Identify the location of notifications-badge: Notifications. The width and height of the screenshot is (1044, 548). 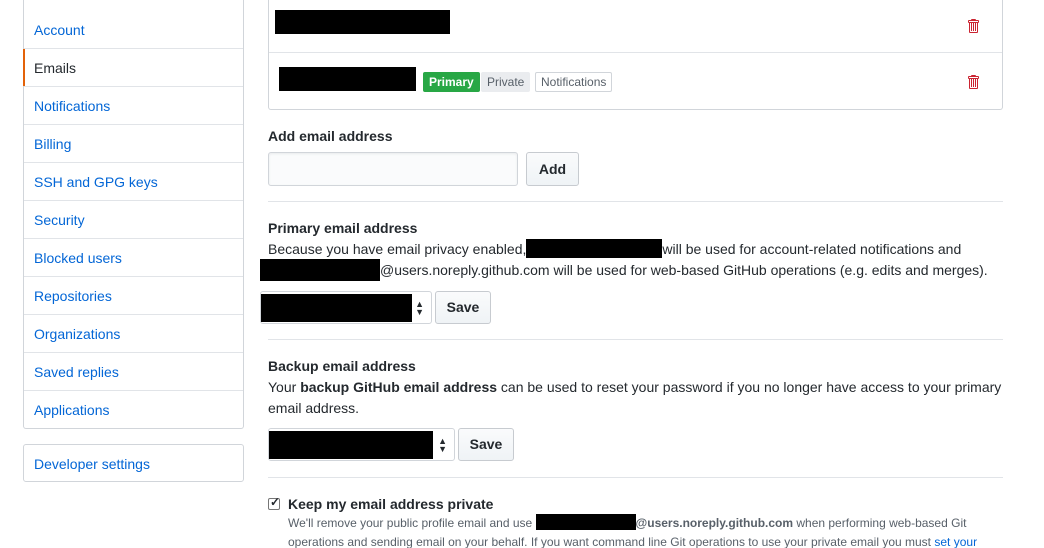
(574, 82).